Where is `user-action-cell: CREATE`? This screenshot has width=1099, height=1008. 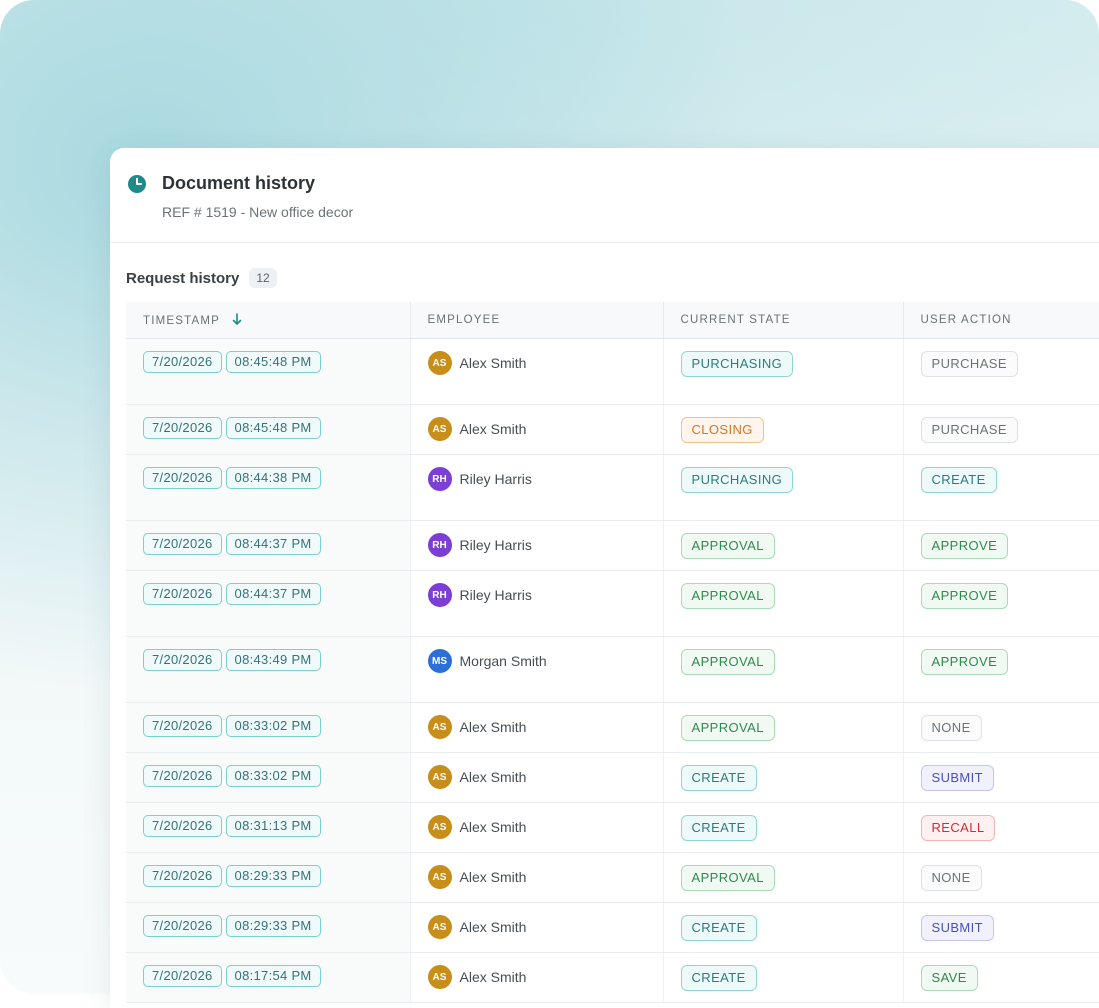 user-action-cell: CREATE is located at coordinates (1001, 487).